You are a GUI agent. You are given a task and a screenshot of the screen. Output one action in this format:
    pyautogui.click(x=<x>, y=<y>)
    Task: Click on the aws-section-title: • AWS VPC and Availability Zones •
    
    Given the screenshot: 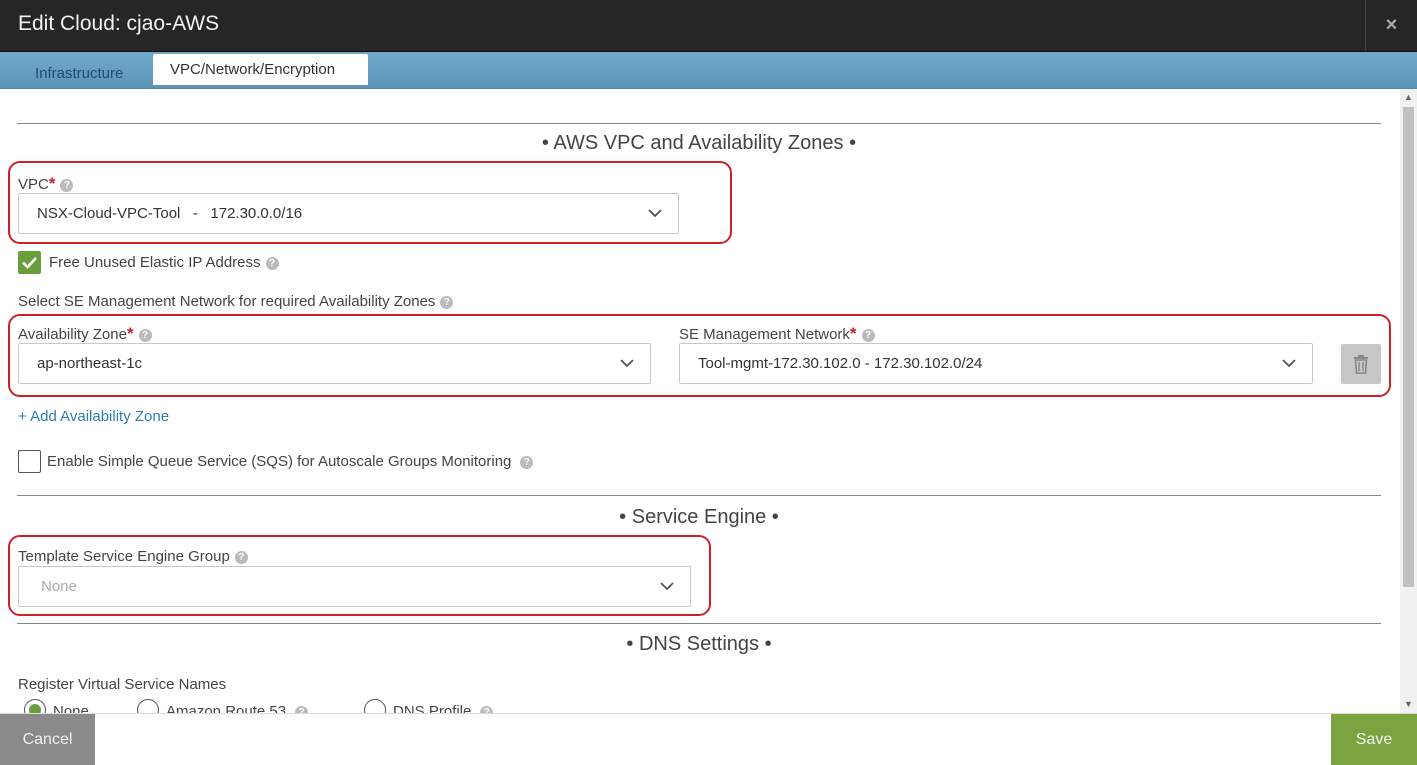 What is the action you would take?
    pyautogui.click(x=699, y=143)
    